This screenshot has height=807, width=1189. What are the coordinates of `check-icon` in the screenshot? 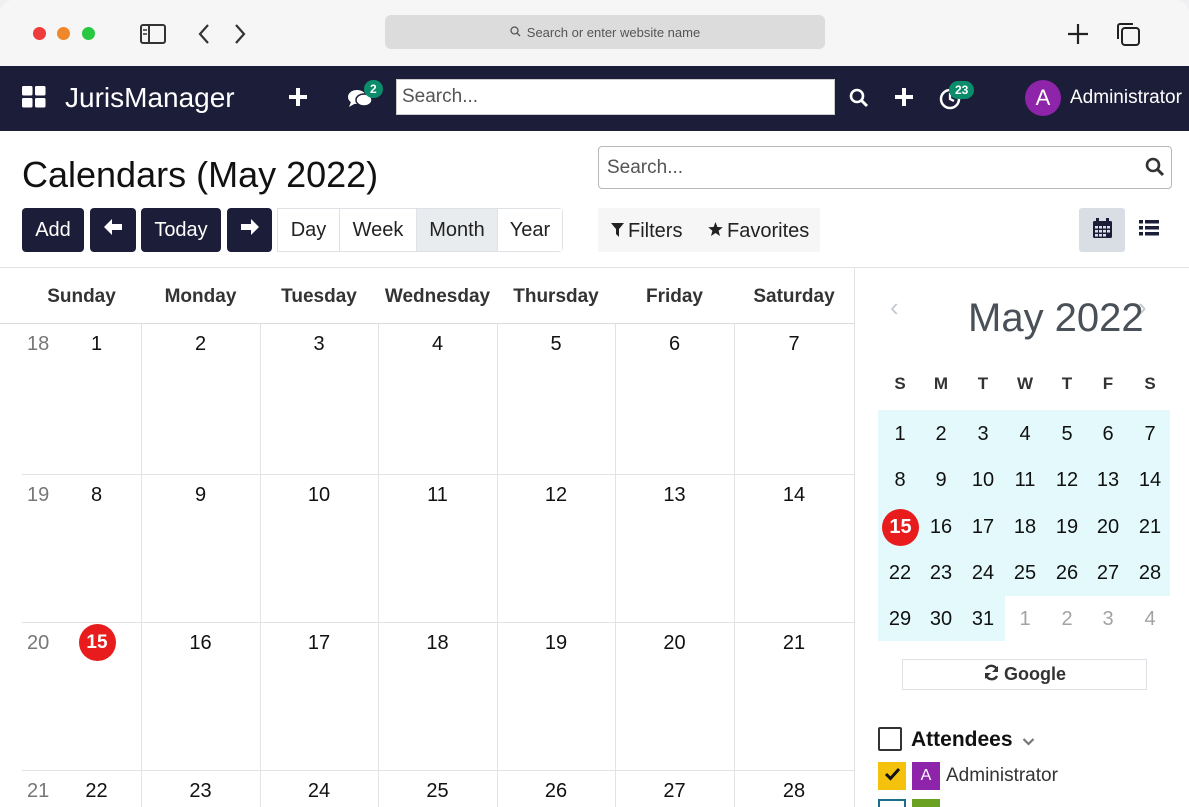 It's located at (892, 776).